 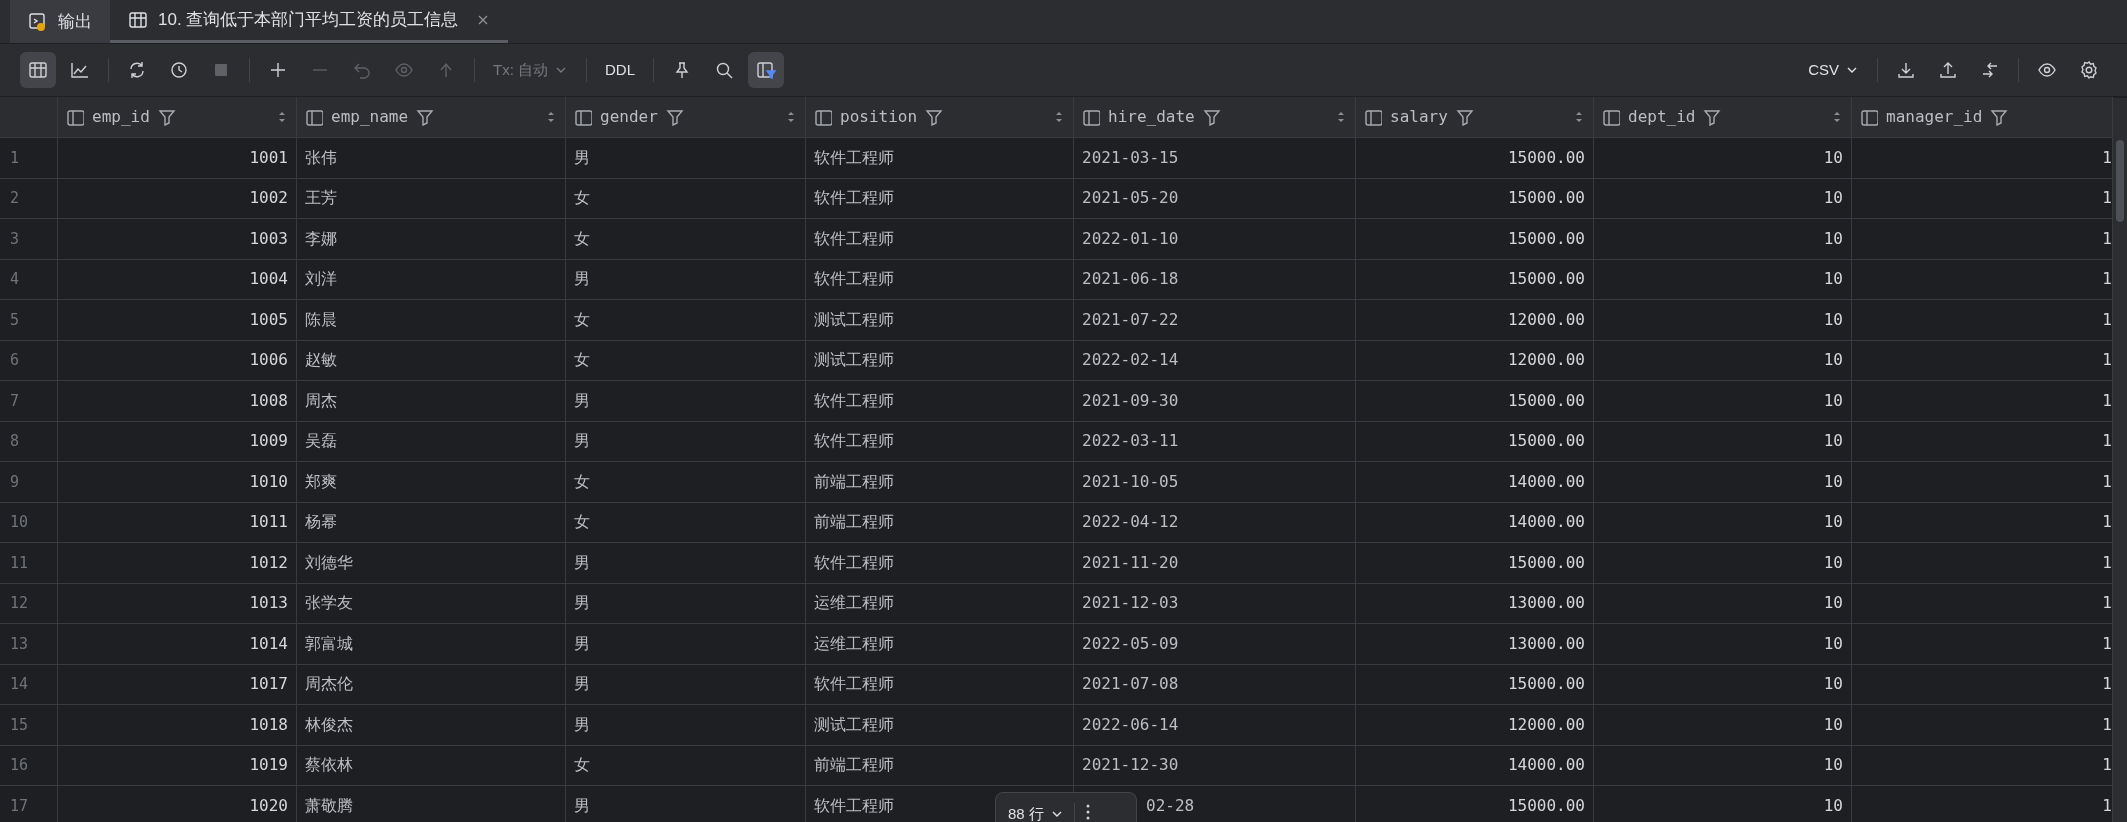 I want to click on column-header: hire_date, so click(x=1215, y=117).